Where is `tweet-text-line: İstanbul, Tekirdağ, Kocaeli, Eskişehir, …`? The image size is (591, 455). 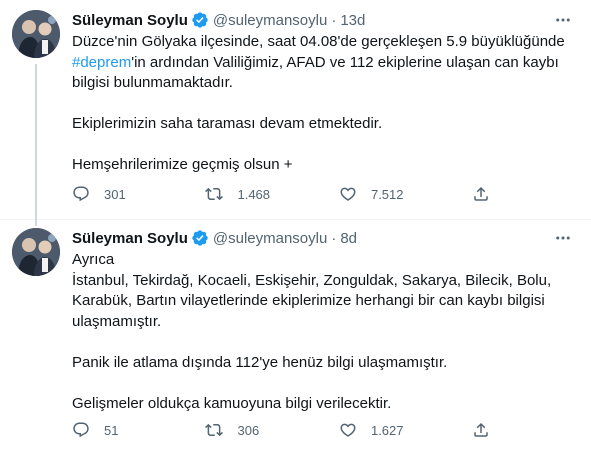 tweet-text-line: İstanbul, Tekirdağ, Kocaeli, Eskişehir, … is located at coordinates (312, 280).